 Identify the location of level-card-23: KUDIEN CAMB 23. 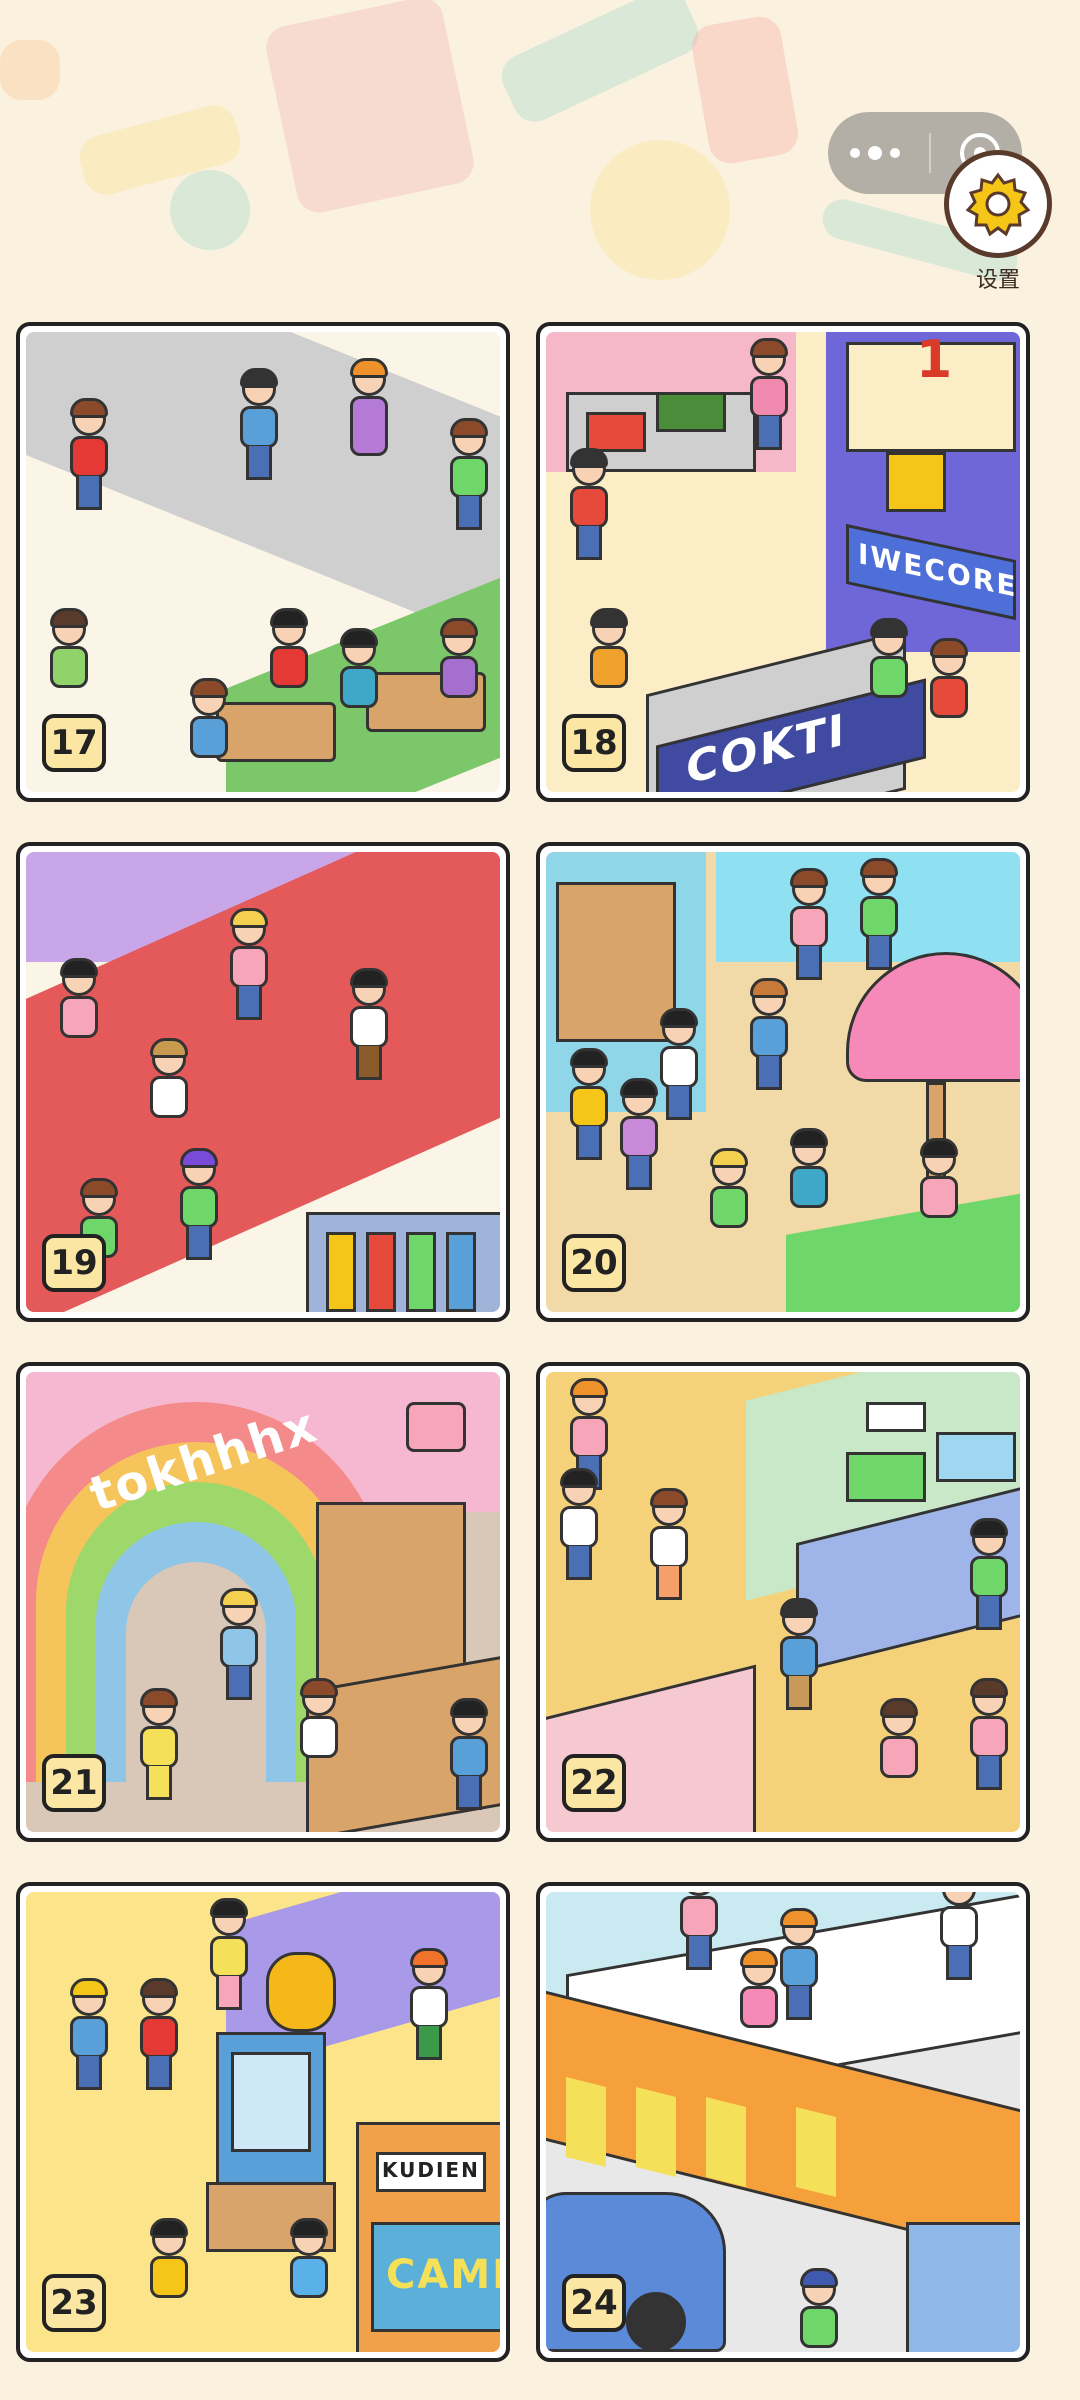
(263, 2122).